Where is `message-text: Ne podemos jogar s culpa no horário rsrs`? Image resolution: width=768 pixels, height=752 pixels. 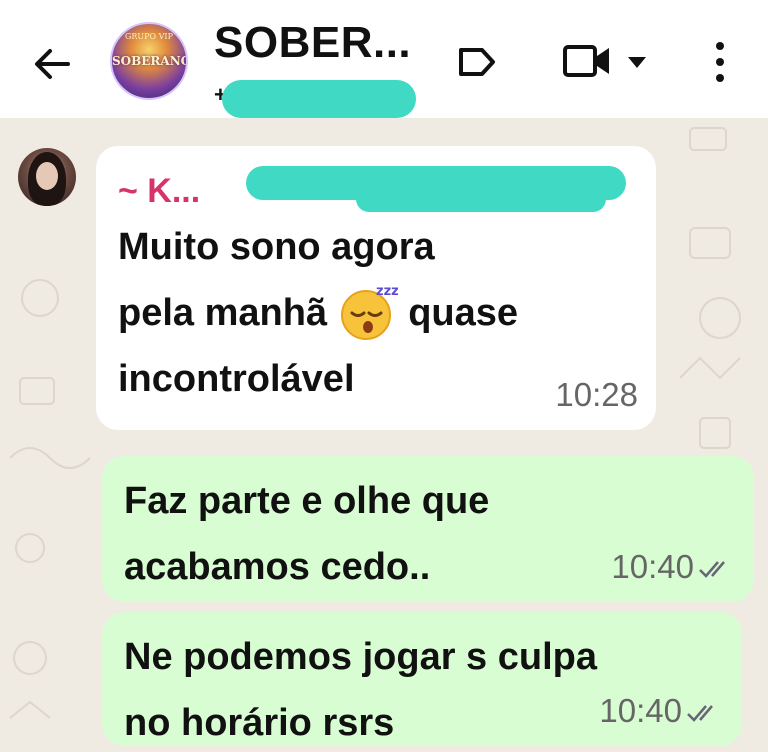
message-text: Ne podemos jogar s culpa no horário rsrs is located at coordinates (414, 688).